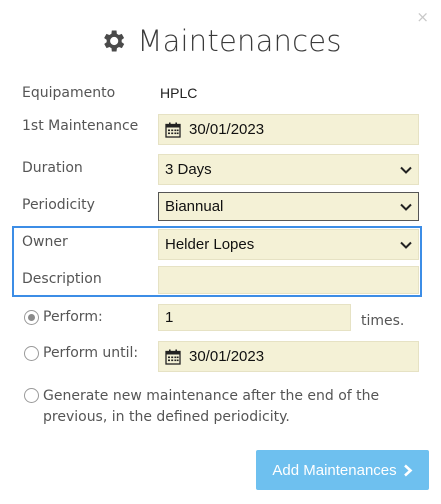 The width and height of the screenshot is (441, 504). What do you see at coordinates (288, 356) in the screenshot?
I see `perform-until-date-field: 30/01/2023` at bounding box center [288, 356].